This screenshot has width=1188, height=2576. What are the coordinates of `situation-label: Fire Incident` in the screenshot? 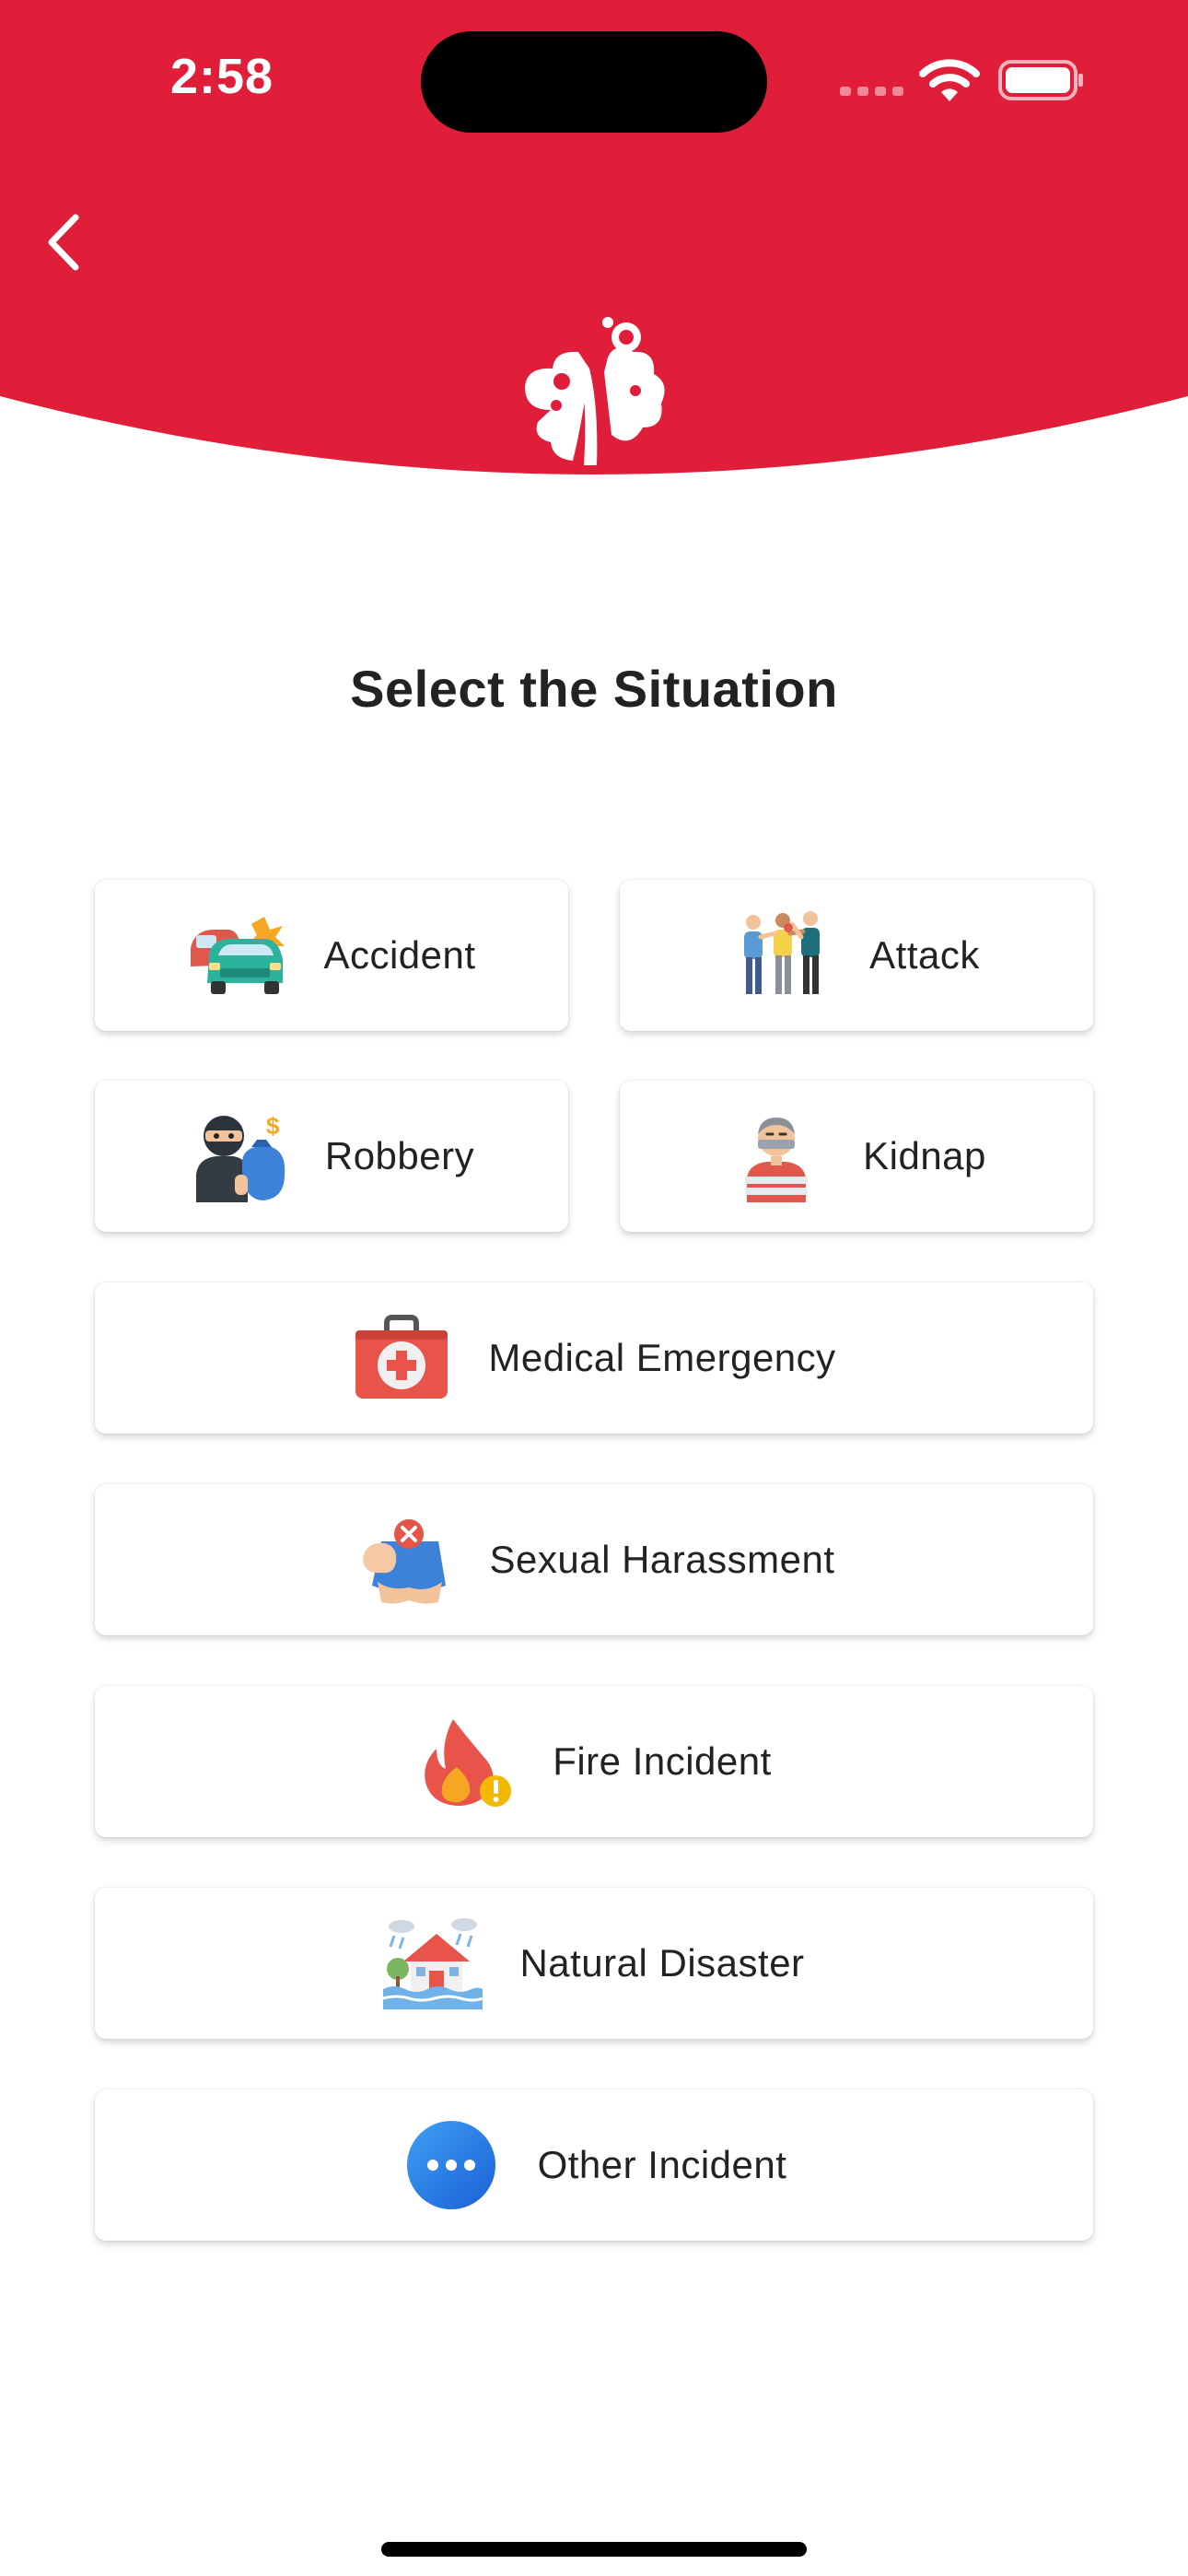 It's located at (662, 1761).